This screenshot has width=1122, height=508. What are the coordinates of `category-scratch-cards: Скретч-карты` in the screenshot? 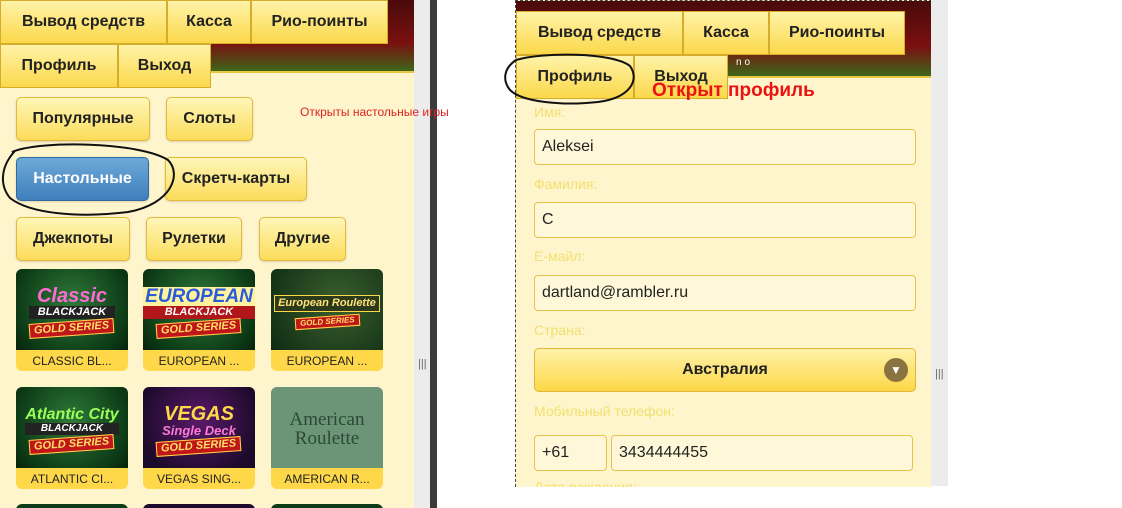 It's located at (236, 179).